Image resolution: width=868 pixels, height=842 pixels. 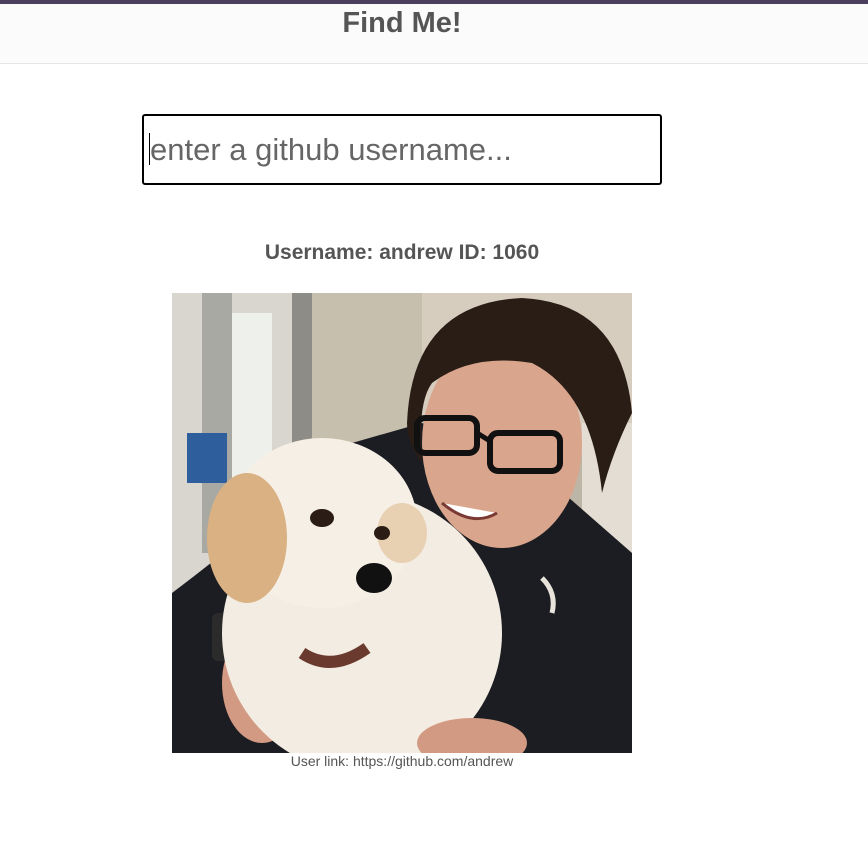 I want to click on user-info-heading: Username: andrew ID: 1060, so click(x=402, y=252).